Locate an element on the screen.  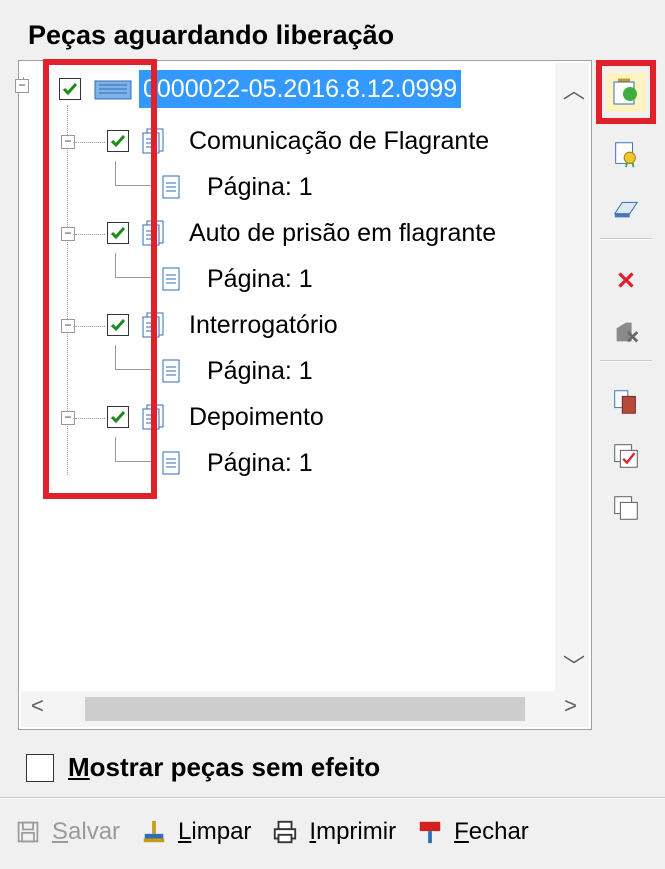
certificate-icon is located at coordinates (626, 154).